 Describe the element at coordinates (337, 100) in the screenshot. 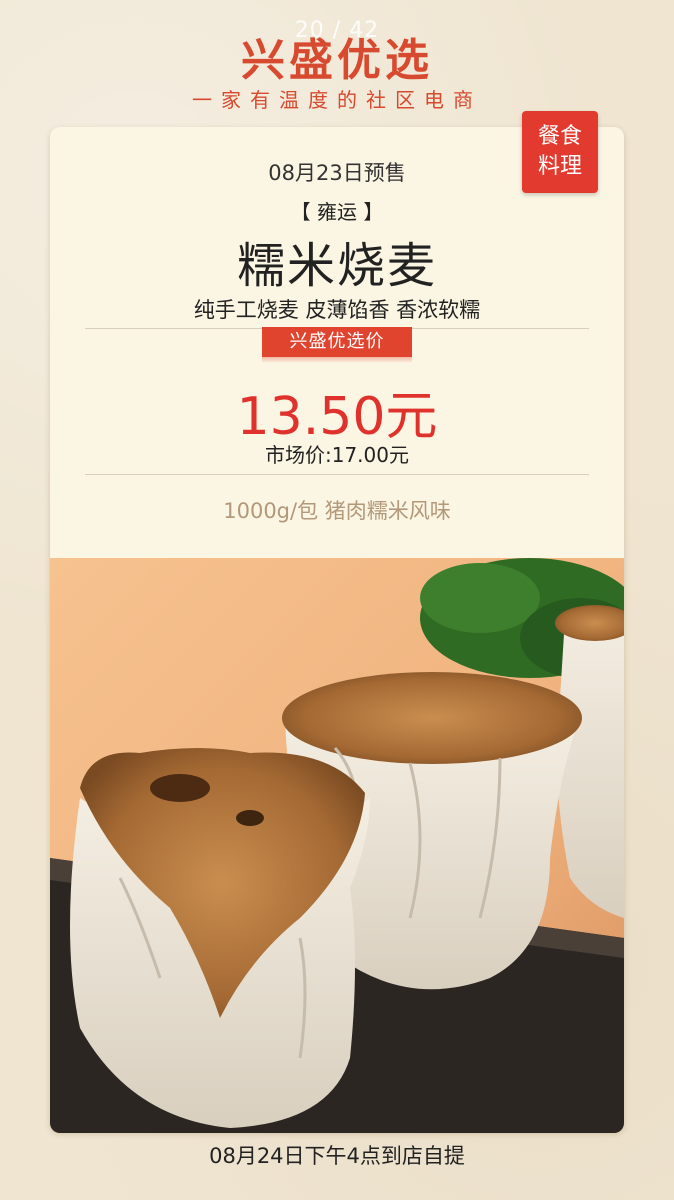

I see `brand-slogan: 一家有温度的社区电商` at that location.